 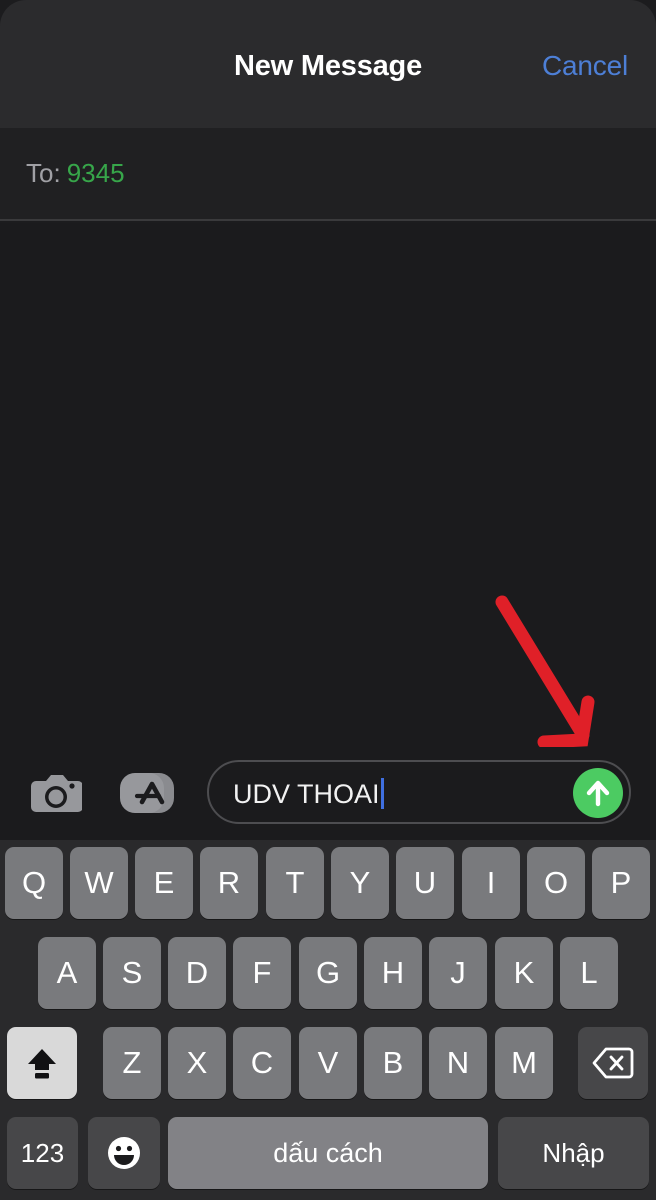 What do you see at coordinates (56, 793) in the screenshot?
I see `camera-icon` at bounding box center [56, 793].